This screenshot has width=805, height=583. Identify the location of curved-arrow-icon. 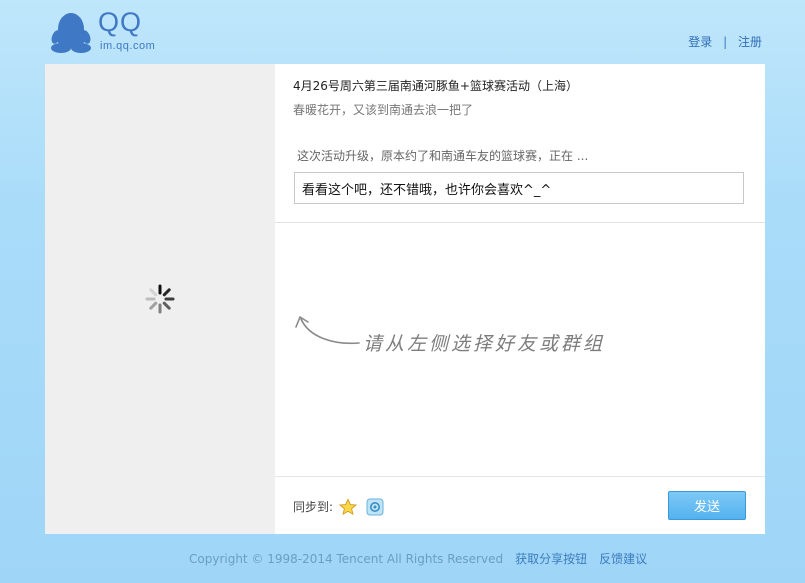
(327, 330).